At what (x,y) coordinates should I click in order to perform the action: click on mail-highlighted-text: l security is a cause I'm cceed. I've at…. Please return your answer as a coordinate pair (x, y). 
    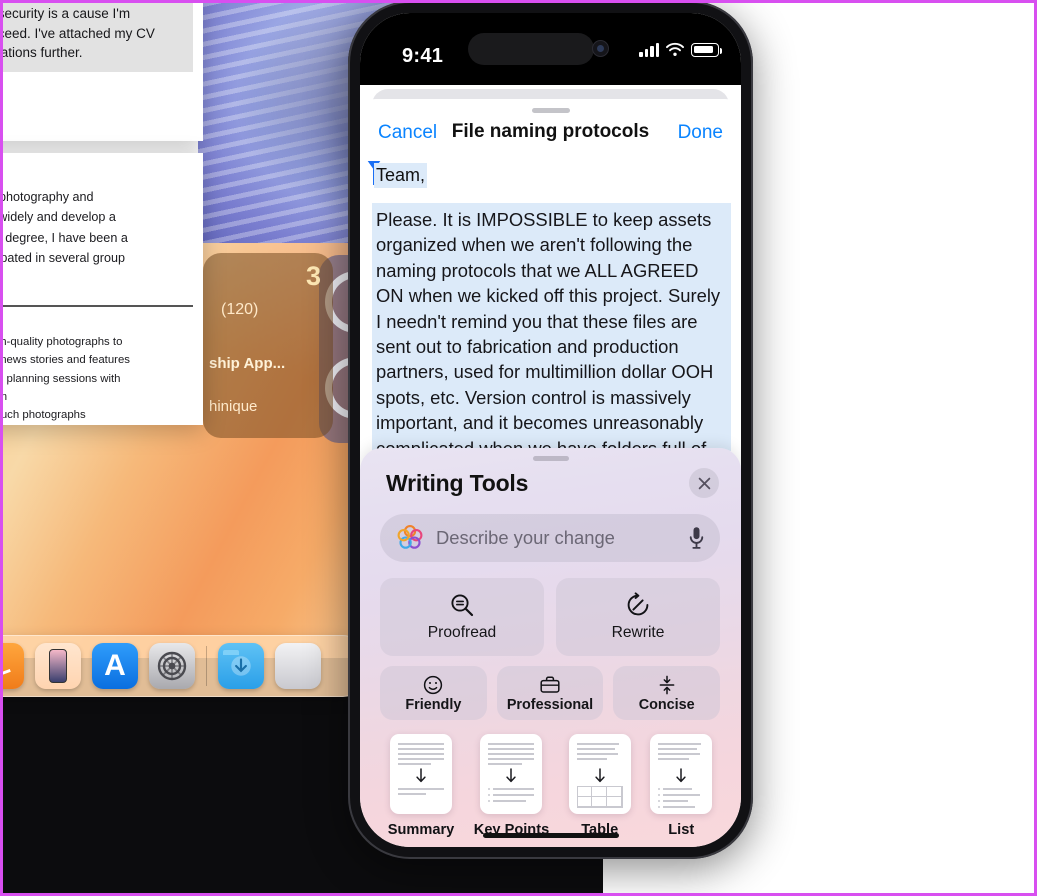
    Looking at the image, I should click on (98, 37).